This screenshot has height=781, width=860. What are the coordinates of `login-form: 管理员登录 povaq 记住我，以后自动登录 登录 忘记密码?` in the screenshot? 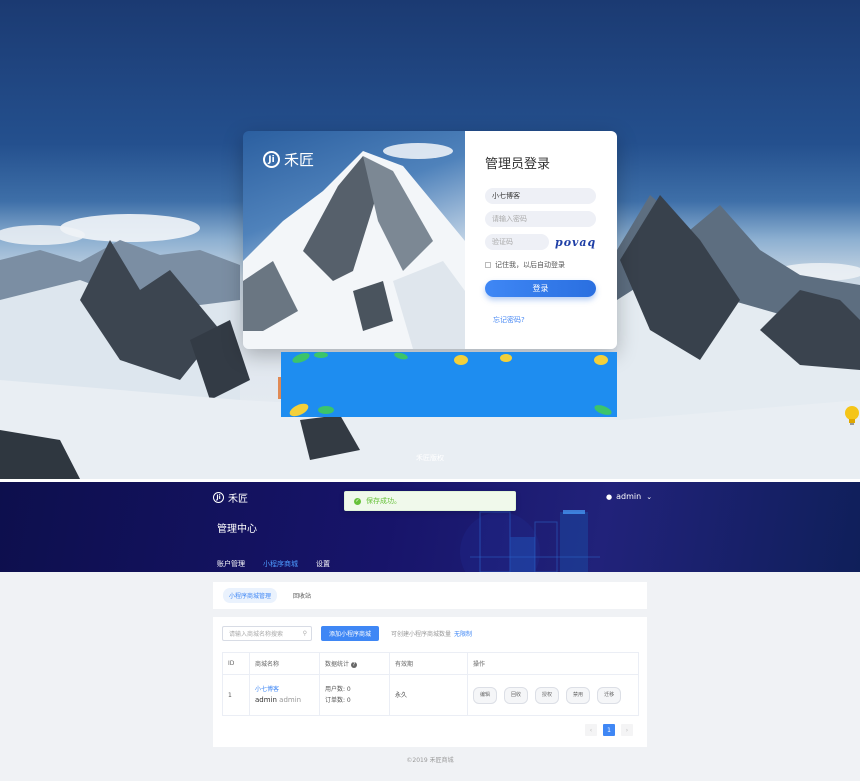 It's located at (541, 240).